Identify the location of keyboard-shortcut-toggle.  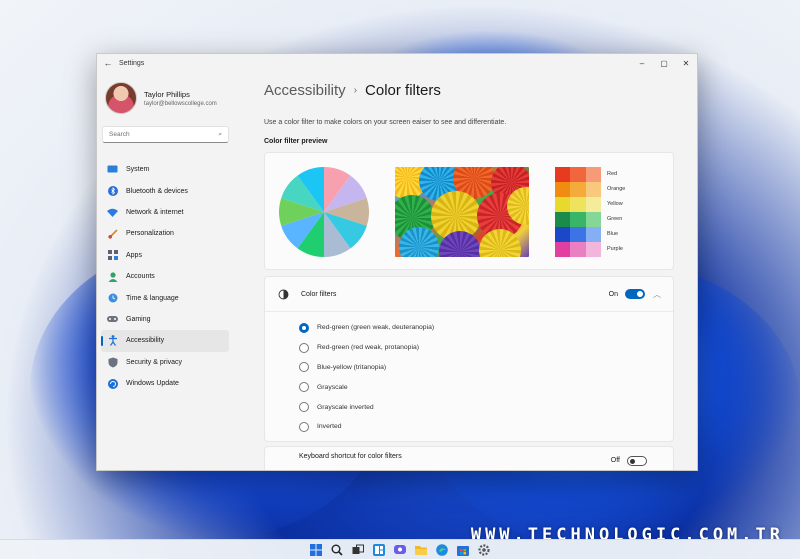
(637, 460).